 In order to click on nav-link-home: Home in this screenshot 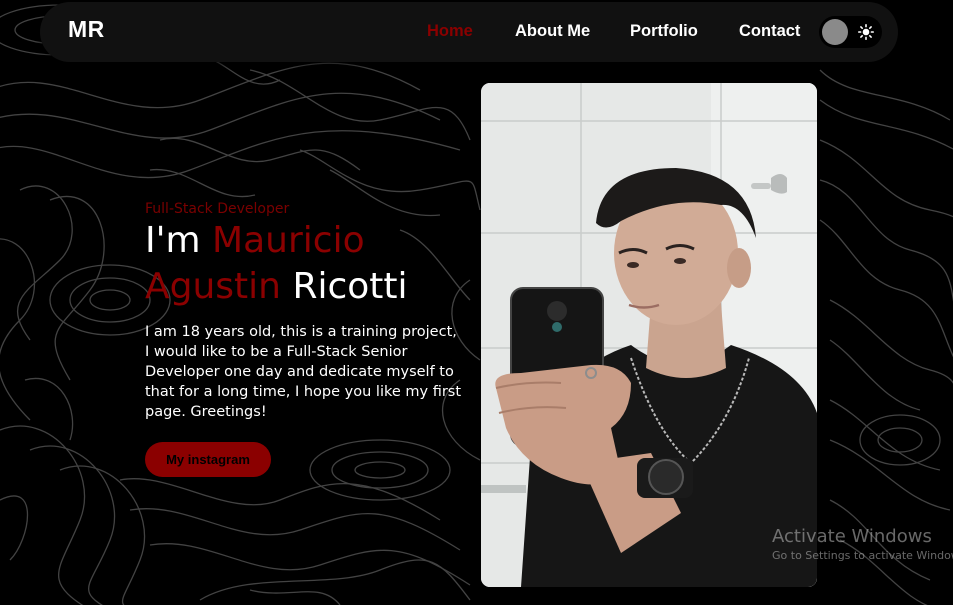, I will do `click(450, 31)`.